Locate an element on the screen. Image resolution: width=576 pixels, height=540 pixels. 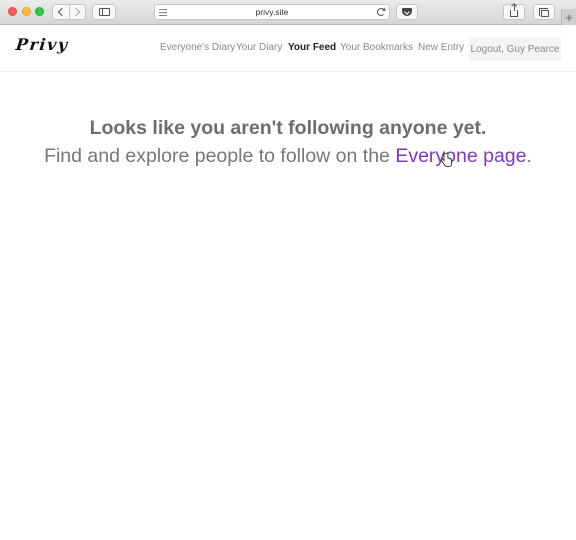
everyone-page-link: Everyone page is located at coordinates (460, 156).